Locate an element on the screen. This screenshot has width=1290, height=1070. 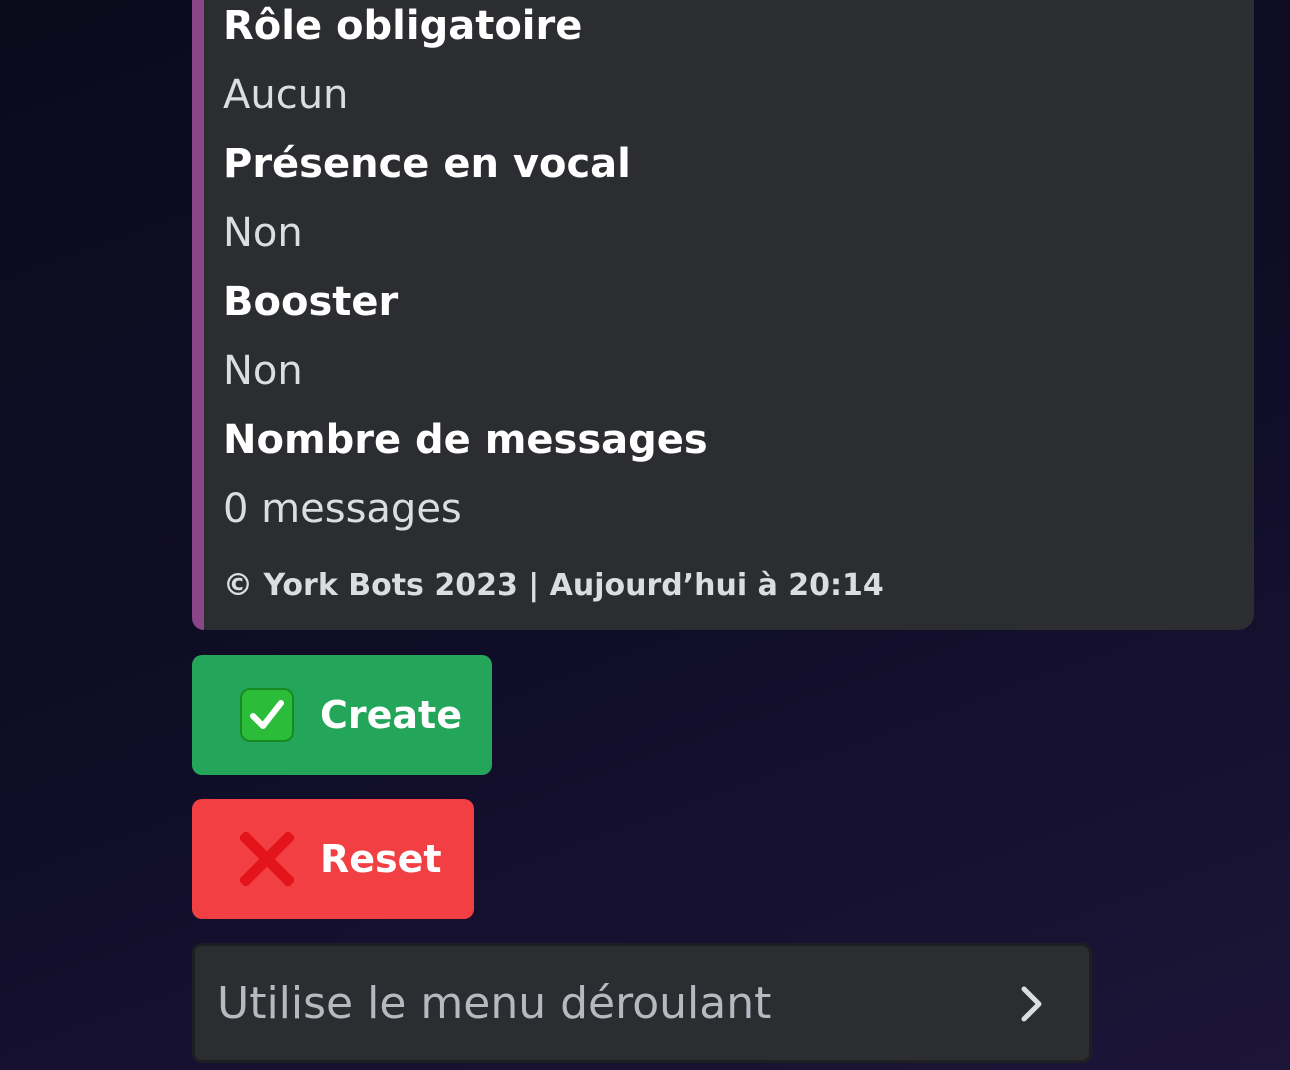
field-value-voice-presence: Non is located at coordinates (263, 233).